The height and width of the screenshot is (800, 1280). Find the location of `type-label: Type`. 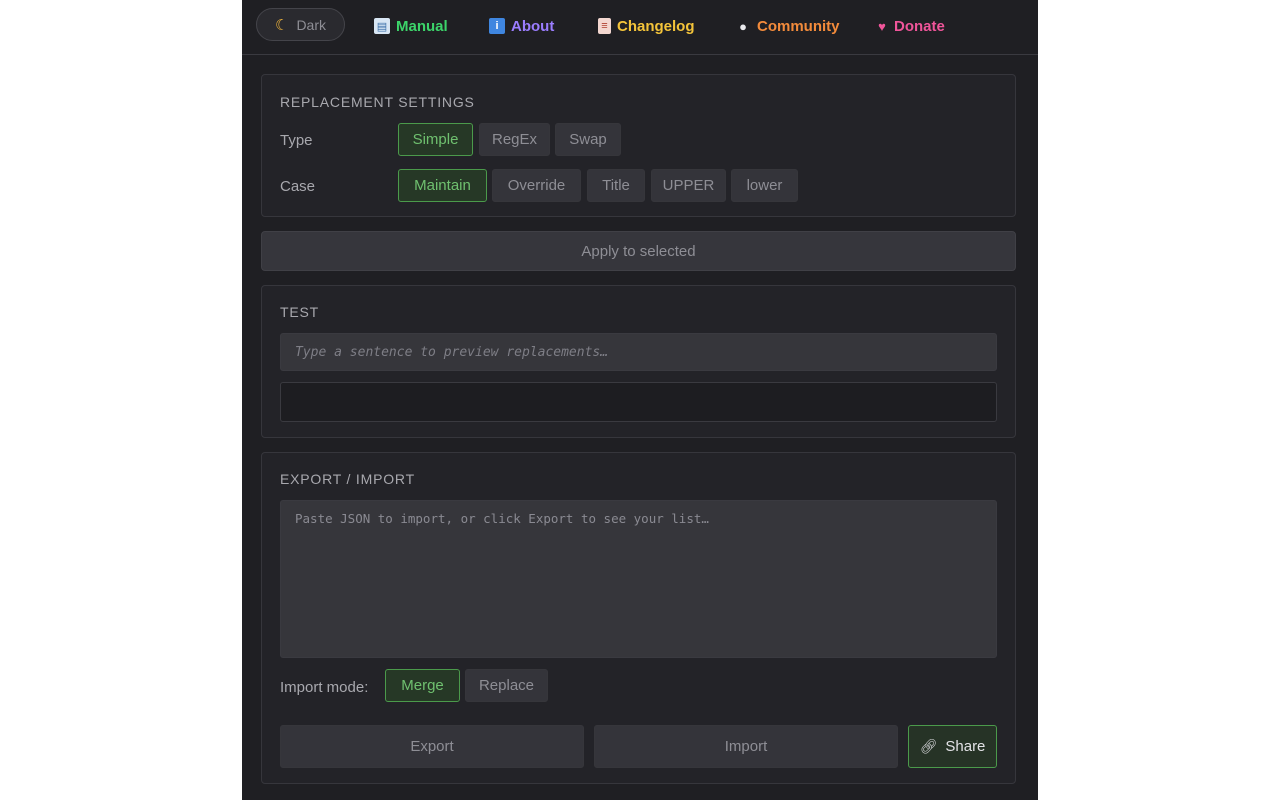

type-label: Type is located at coordinates (296, 140).